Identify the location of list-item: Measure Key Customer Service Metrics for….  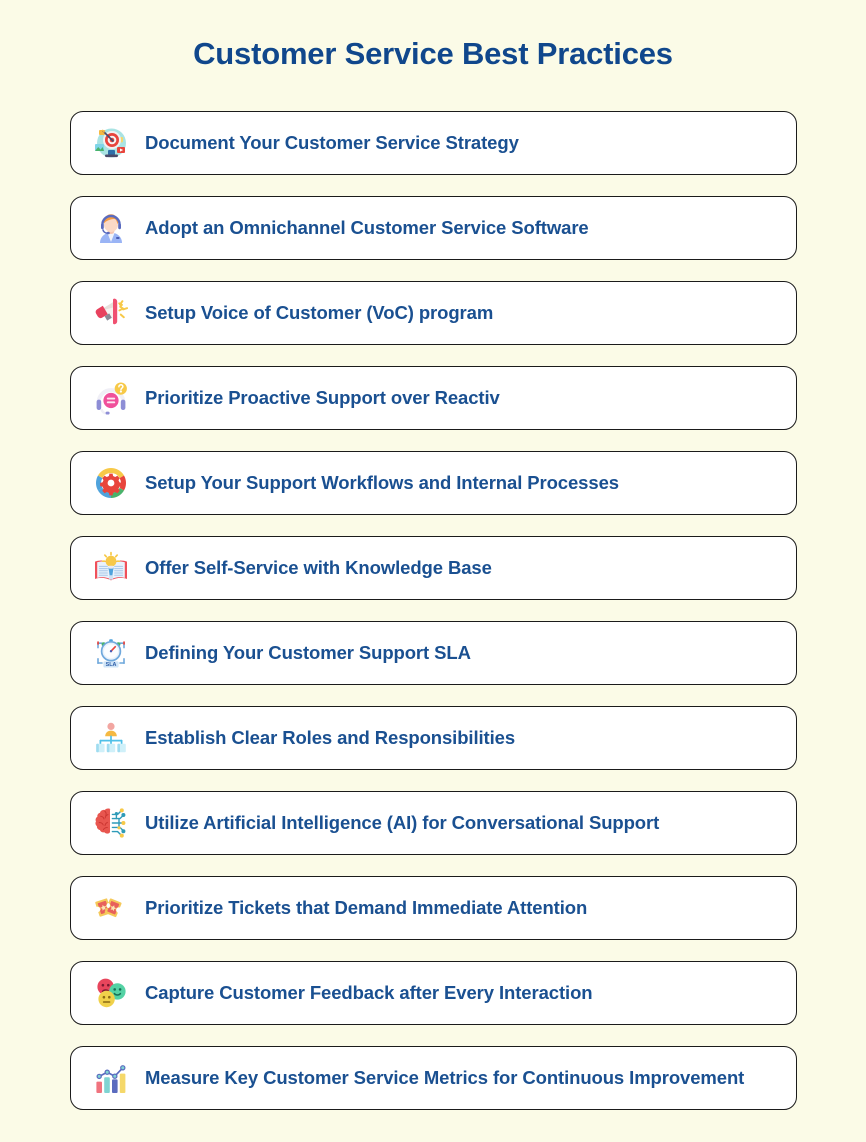
(433, 1078).